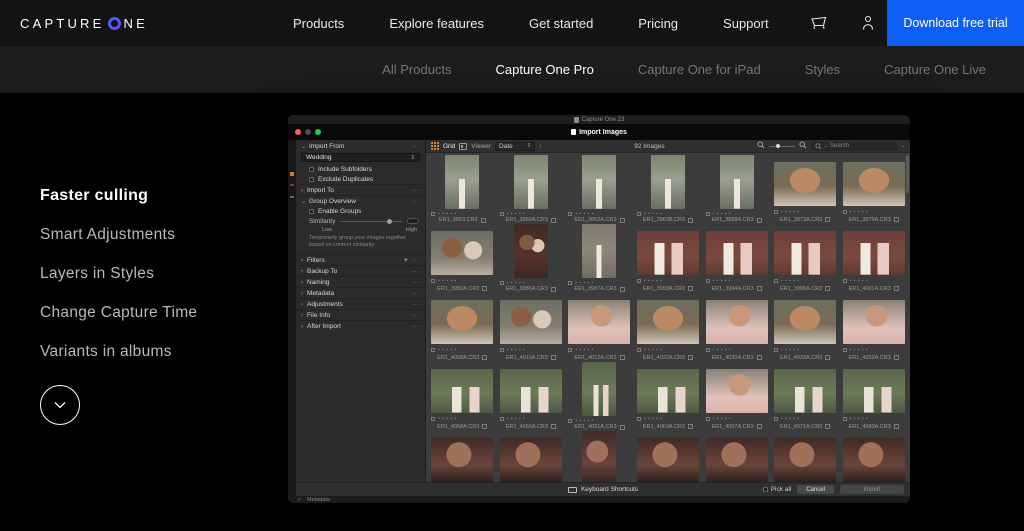 This screenshot has height=531, width=1024. What do you see at coordinates (868, 23) in the screenshot?
I see `account-icon` at bounding box center [868, 23].